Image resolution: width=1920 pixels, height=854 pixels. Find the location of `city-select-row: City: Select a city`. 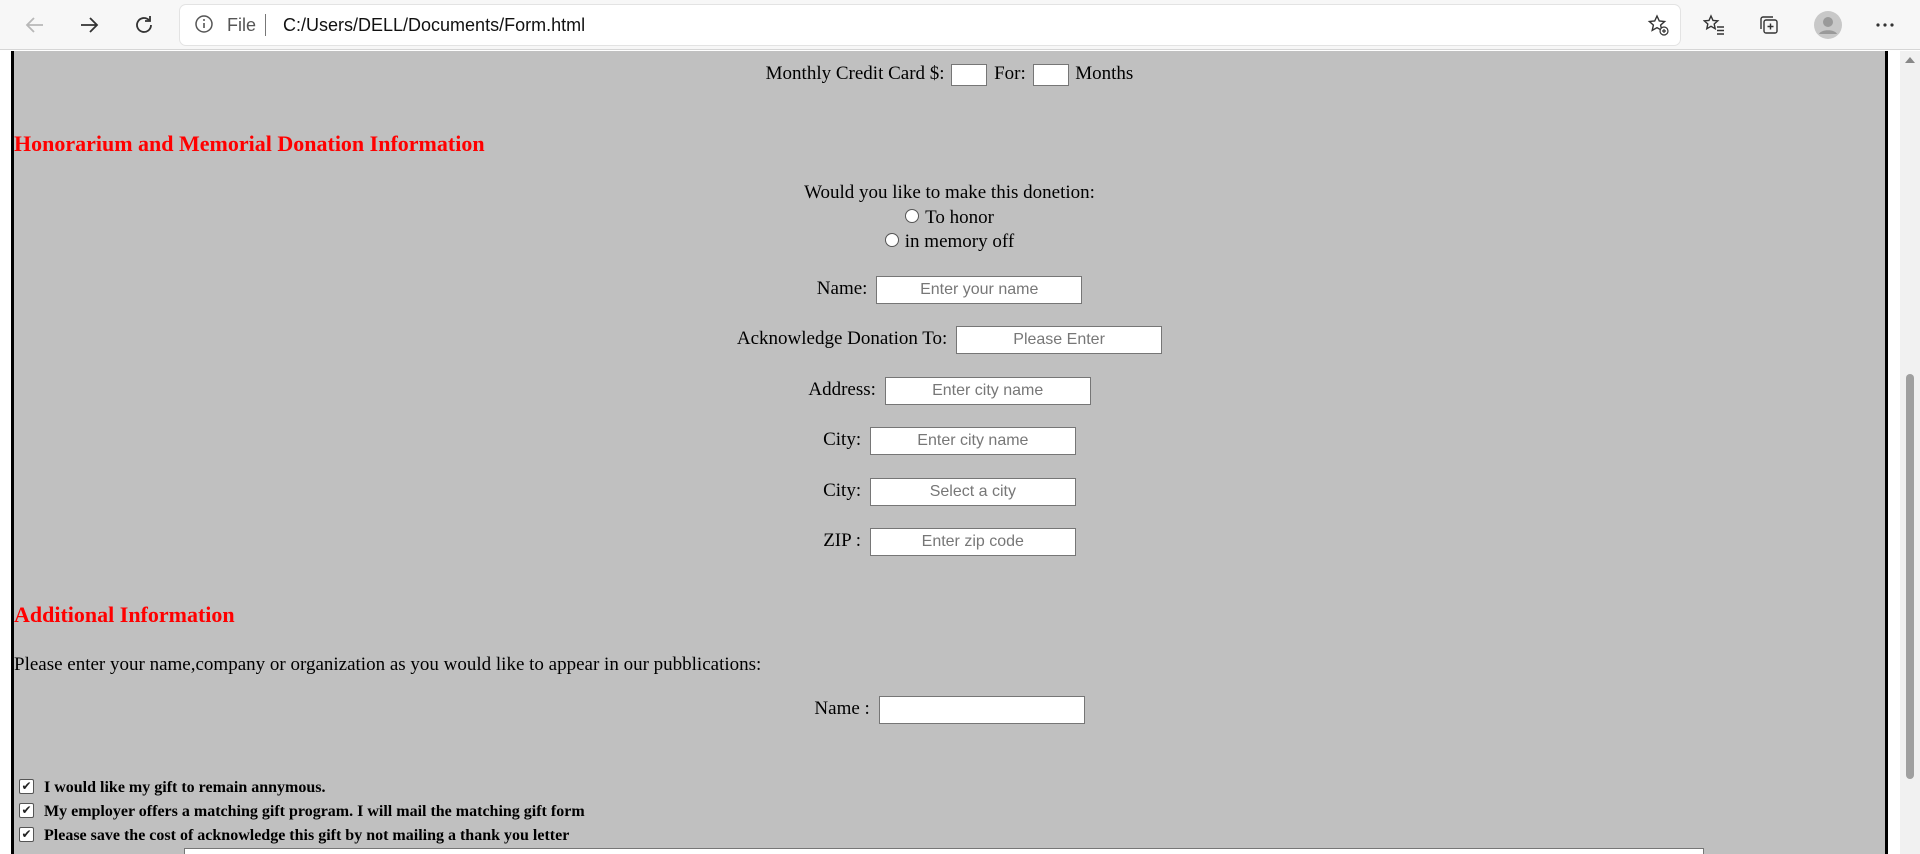

city-select-row: City: Select a city is located at coordinates (949, 491).